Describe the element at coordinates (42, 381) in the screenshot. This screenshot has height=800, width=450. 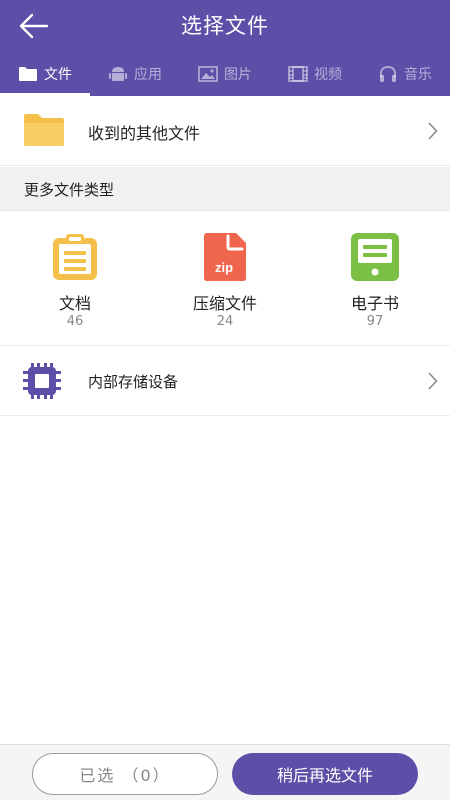
I see `chip-icon` at that location.